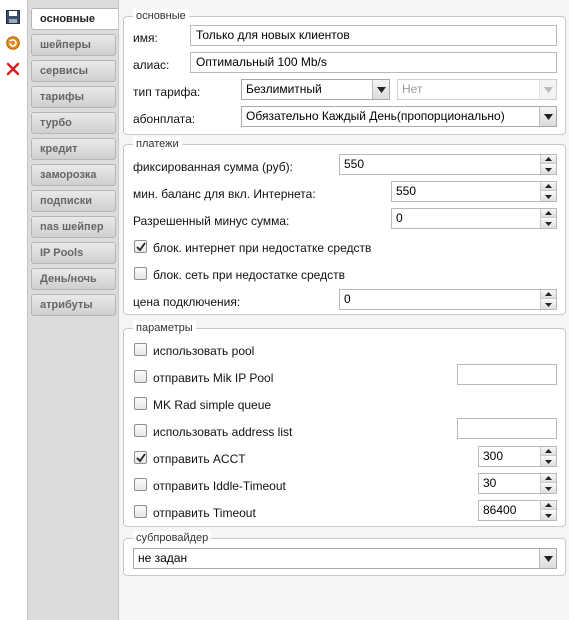  I want to click on connect-price-spinner: 0, so click(448, 299).